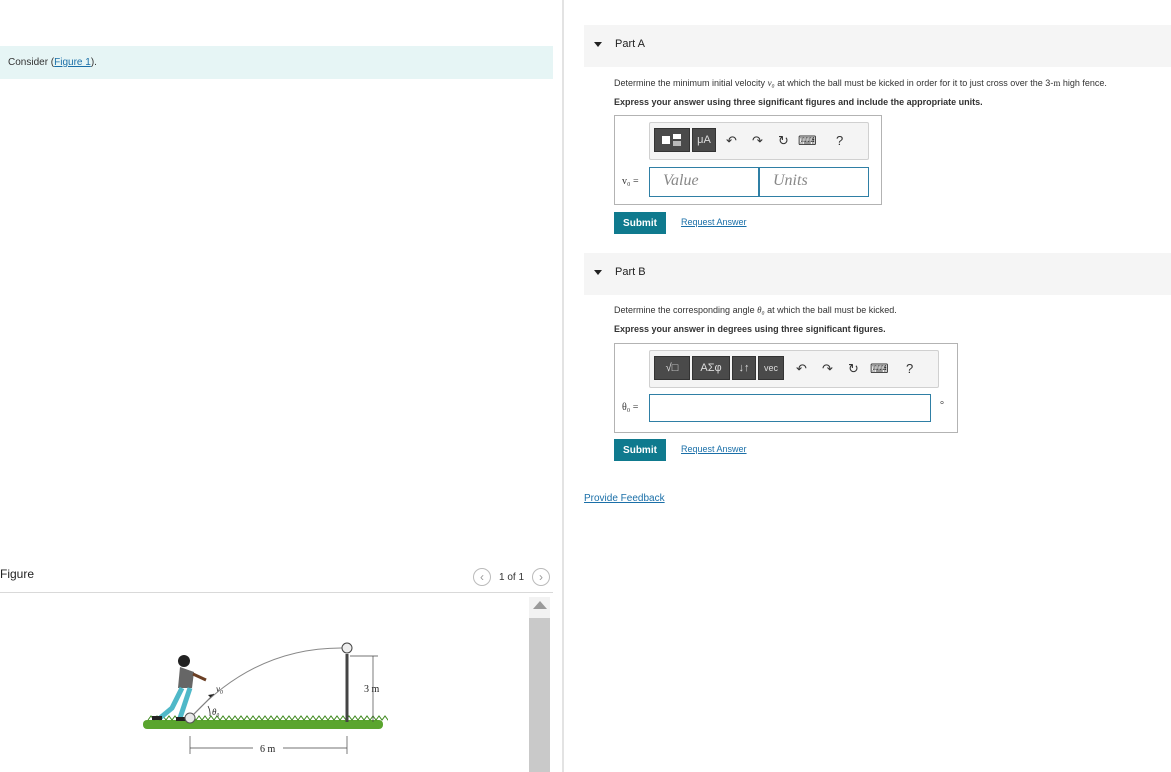  What do you see at coordinates (276, 592) in the screenshot?
I see `figure-divider` at bounding box center [276, 592].